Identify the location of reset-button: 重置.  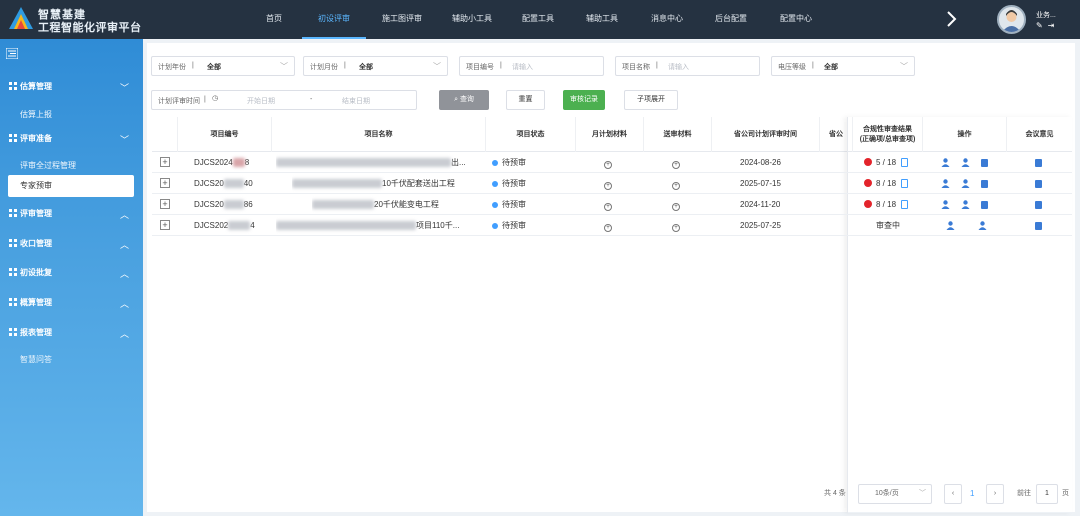
(525, 100).